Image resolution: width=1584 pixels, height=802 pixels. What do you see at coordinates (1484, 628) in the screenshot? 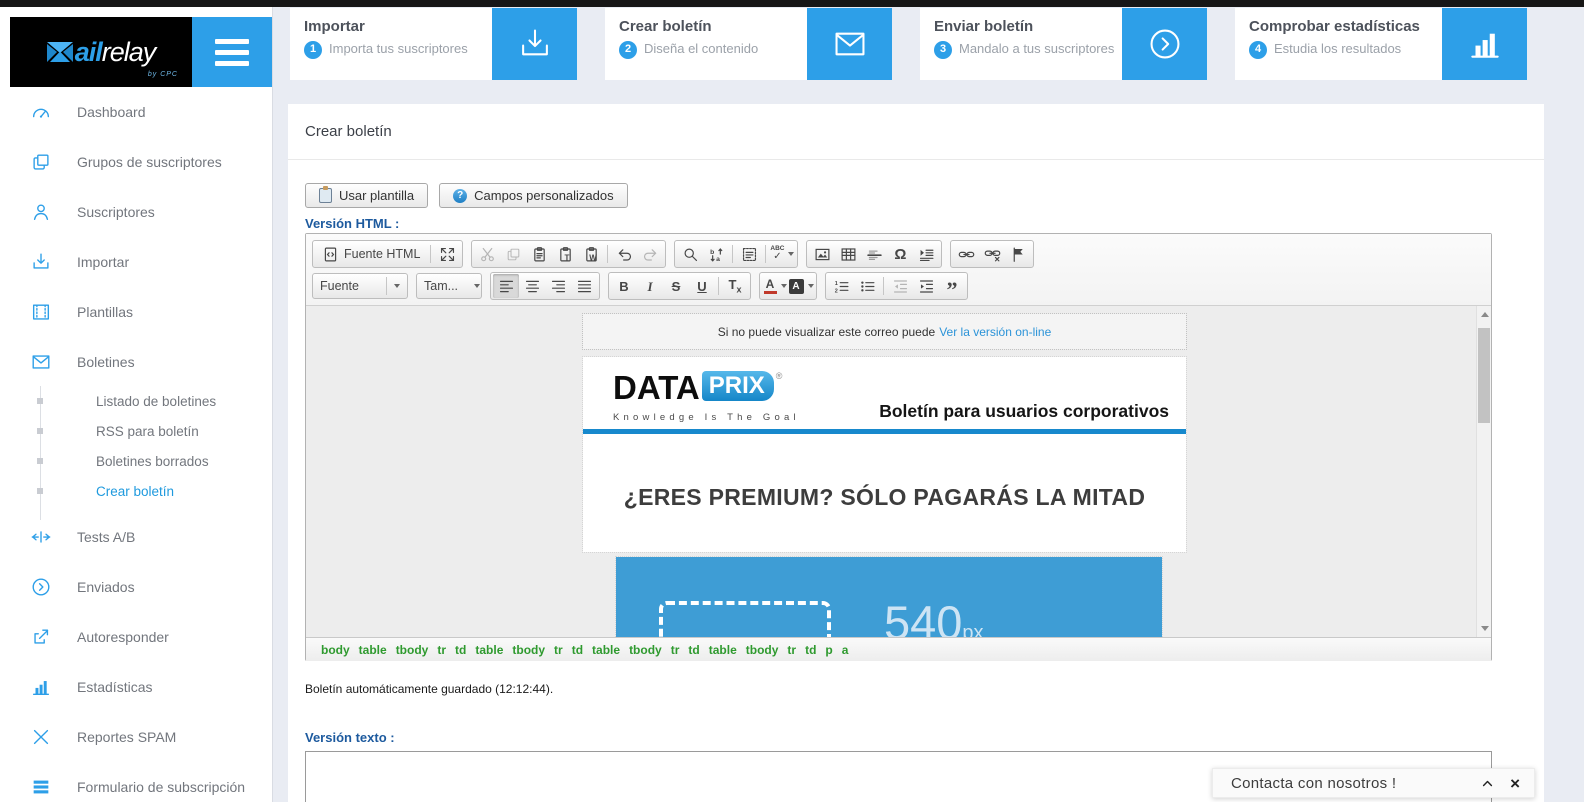
I see `scroll-down-arrow` at bounding box center [1484, 628].